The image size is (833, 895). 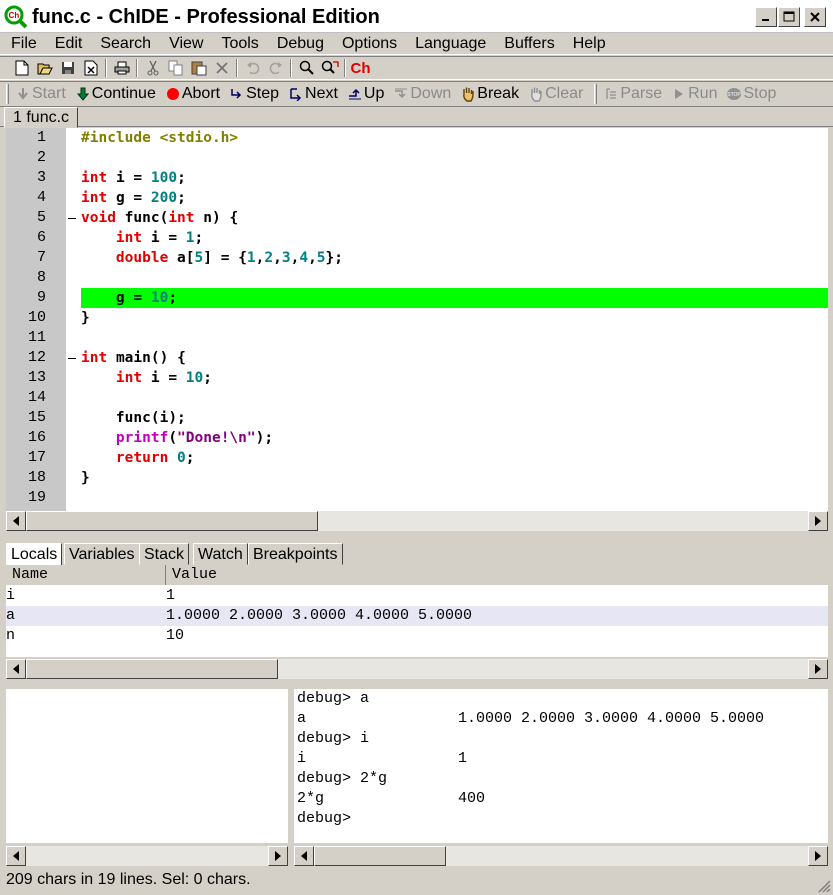 I want to click on code-line: 10}, so click(x=417, y=318).